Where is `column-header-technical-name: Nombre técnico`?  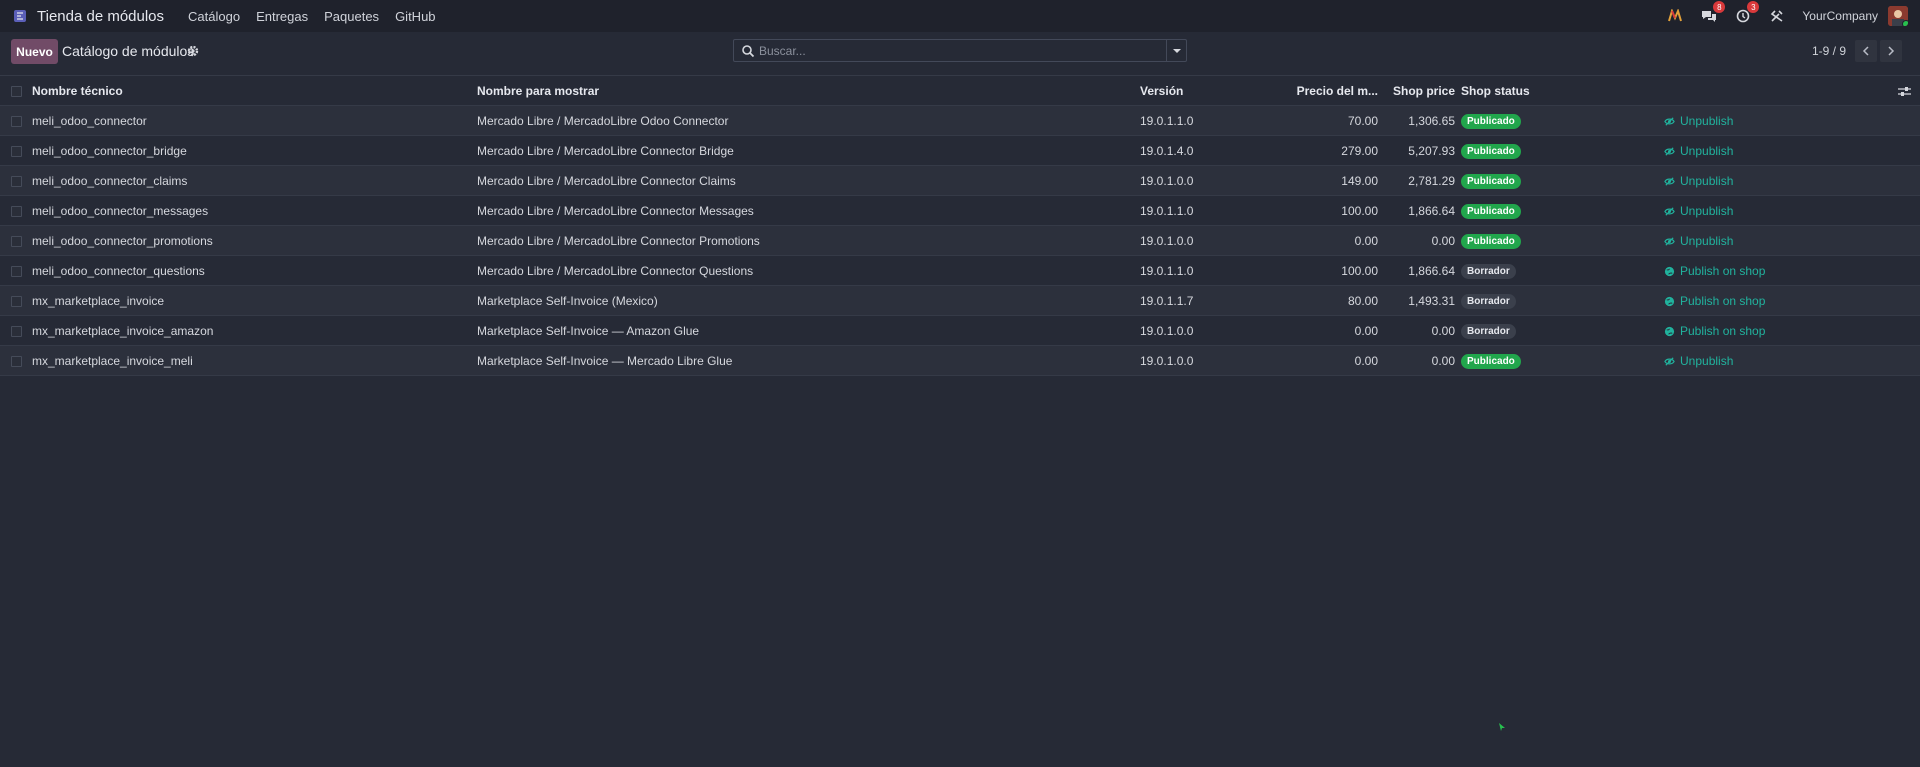
column-header-technical-name: Nombre técnico is located at coordinates (77, 91).